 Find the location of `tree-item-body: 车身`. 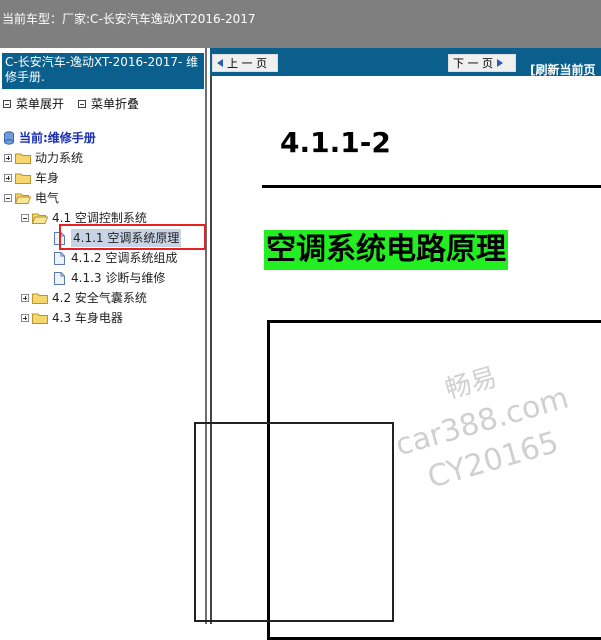

tree-item-body: 车身 is located at coordinates (31, 178).